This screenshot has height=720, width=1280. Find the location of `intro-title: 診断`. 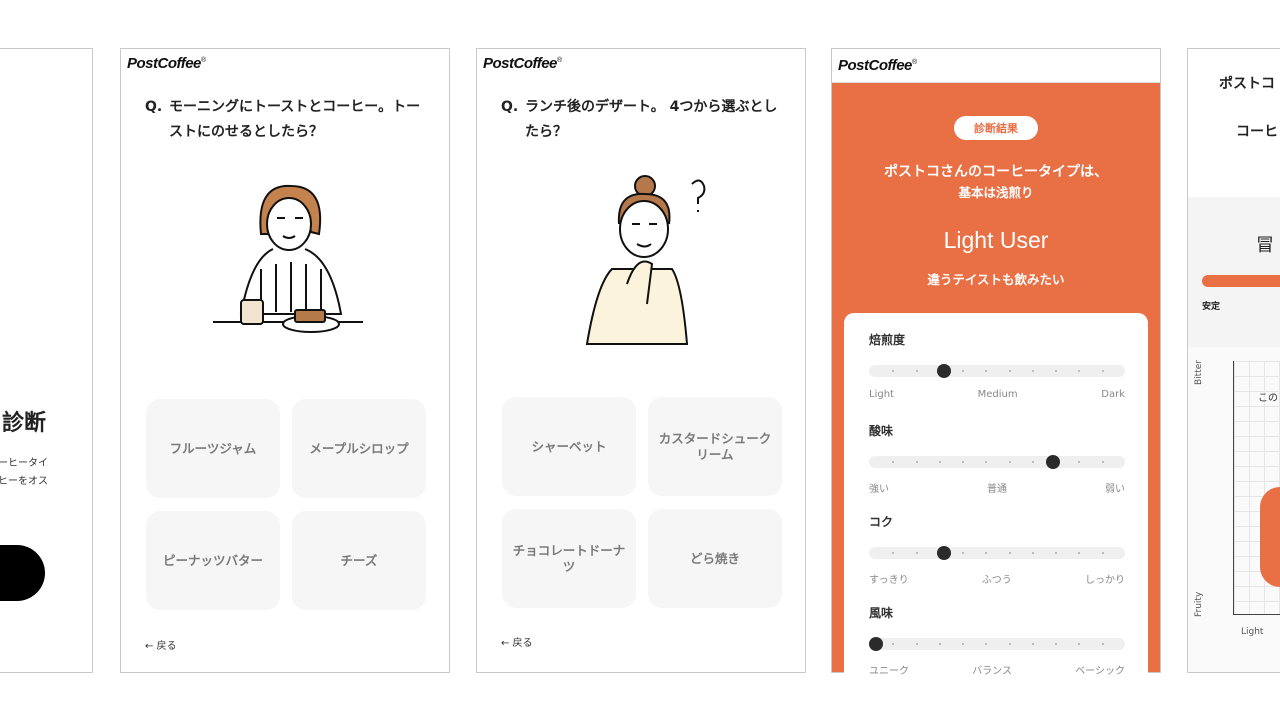

intro-title: 診断 is located at coordinates (23, 423).